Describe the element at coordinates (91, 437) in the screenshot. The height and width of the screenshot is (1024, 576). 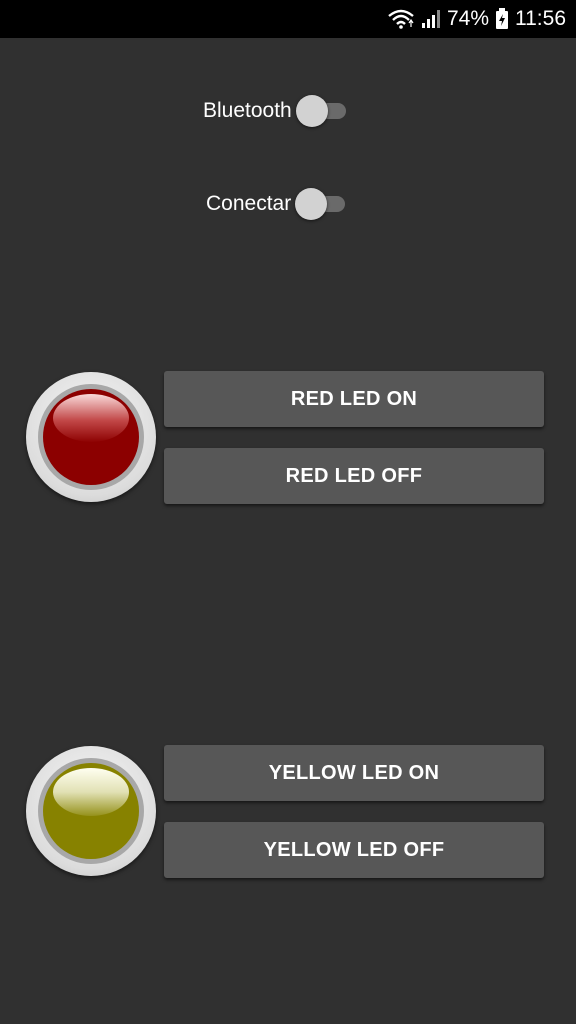
I see `red-led-indicator` at that location.